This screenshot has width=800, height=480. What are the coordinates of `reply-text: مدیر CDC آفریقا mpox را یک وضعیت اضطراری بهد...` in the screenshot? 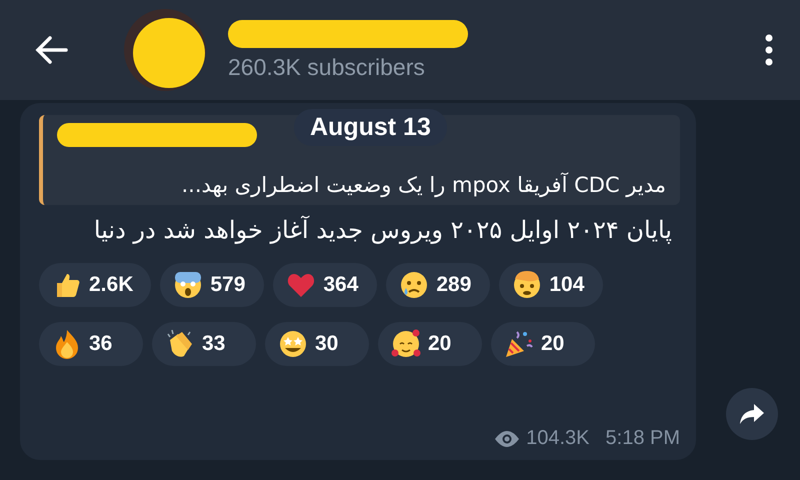 It's located at (423, 185).